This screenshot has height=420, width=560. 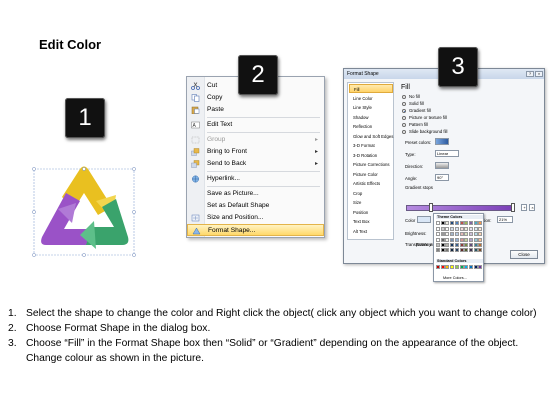 I want to click on nav-item-line-color: Line Color, so click(x=371, y=98).